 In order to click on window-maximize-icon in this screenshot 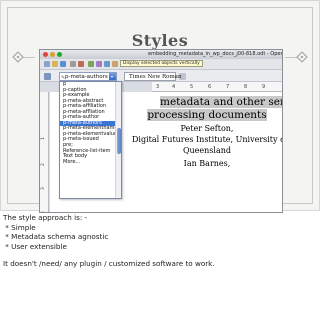, I will do `click(59, 54)`.